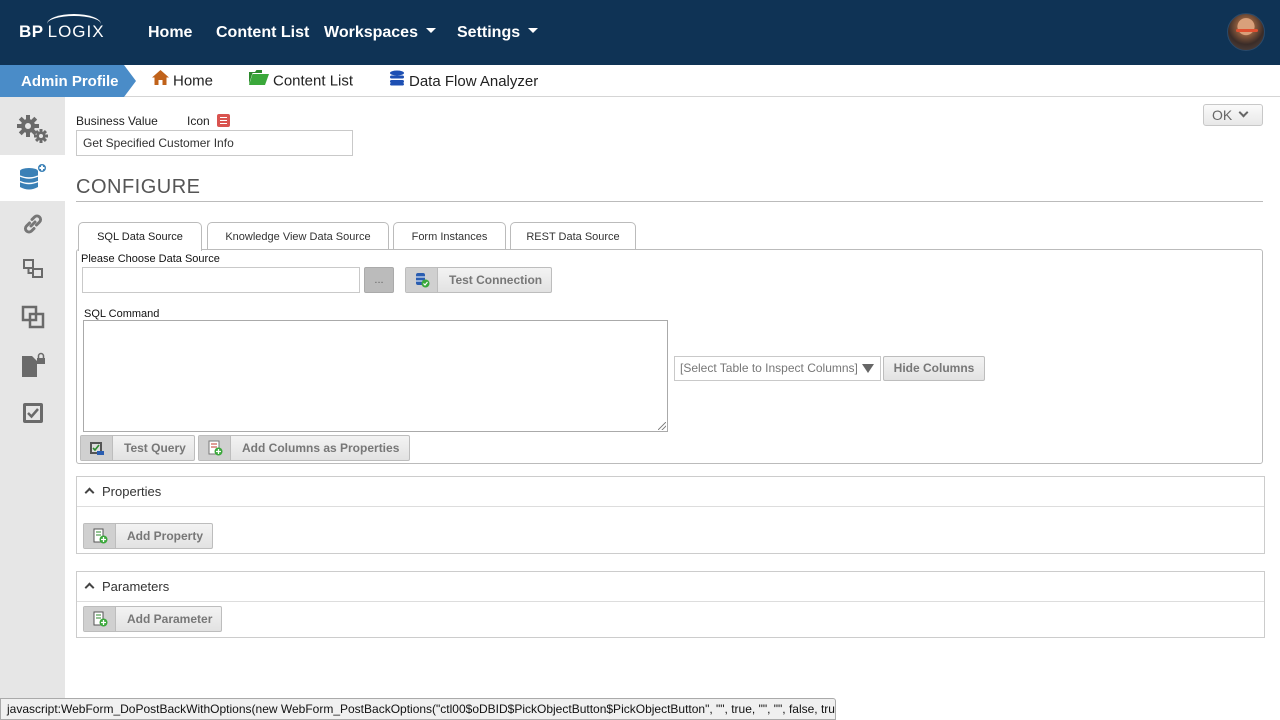 Image resolution: width=1280 pixels, height=720 pixels. What do you see at coordinates (422, 280) in the screenshot?
I see `database-check-icon` at bounding box center [422, 280].